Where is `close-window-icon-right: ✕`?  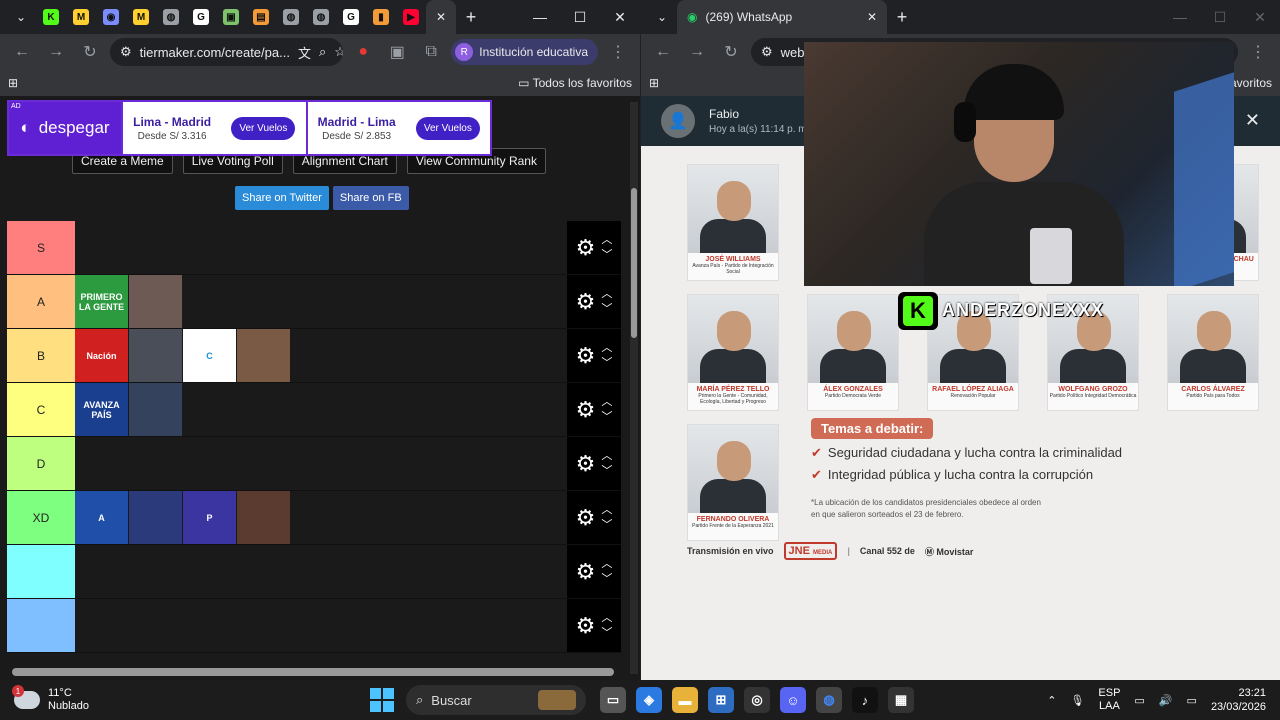 close-window-icon-right: ✕ is located at coordinates (1260, 17).